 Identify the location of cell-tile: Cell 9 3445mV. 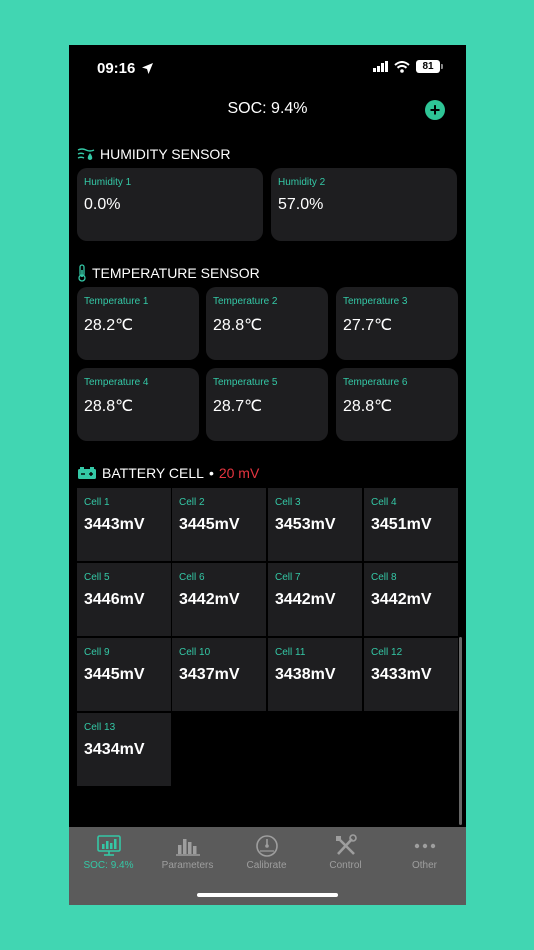
(124, 674).